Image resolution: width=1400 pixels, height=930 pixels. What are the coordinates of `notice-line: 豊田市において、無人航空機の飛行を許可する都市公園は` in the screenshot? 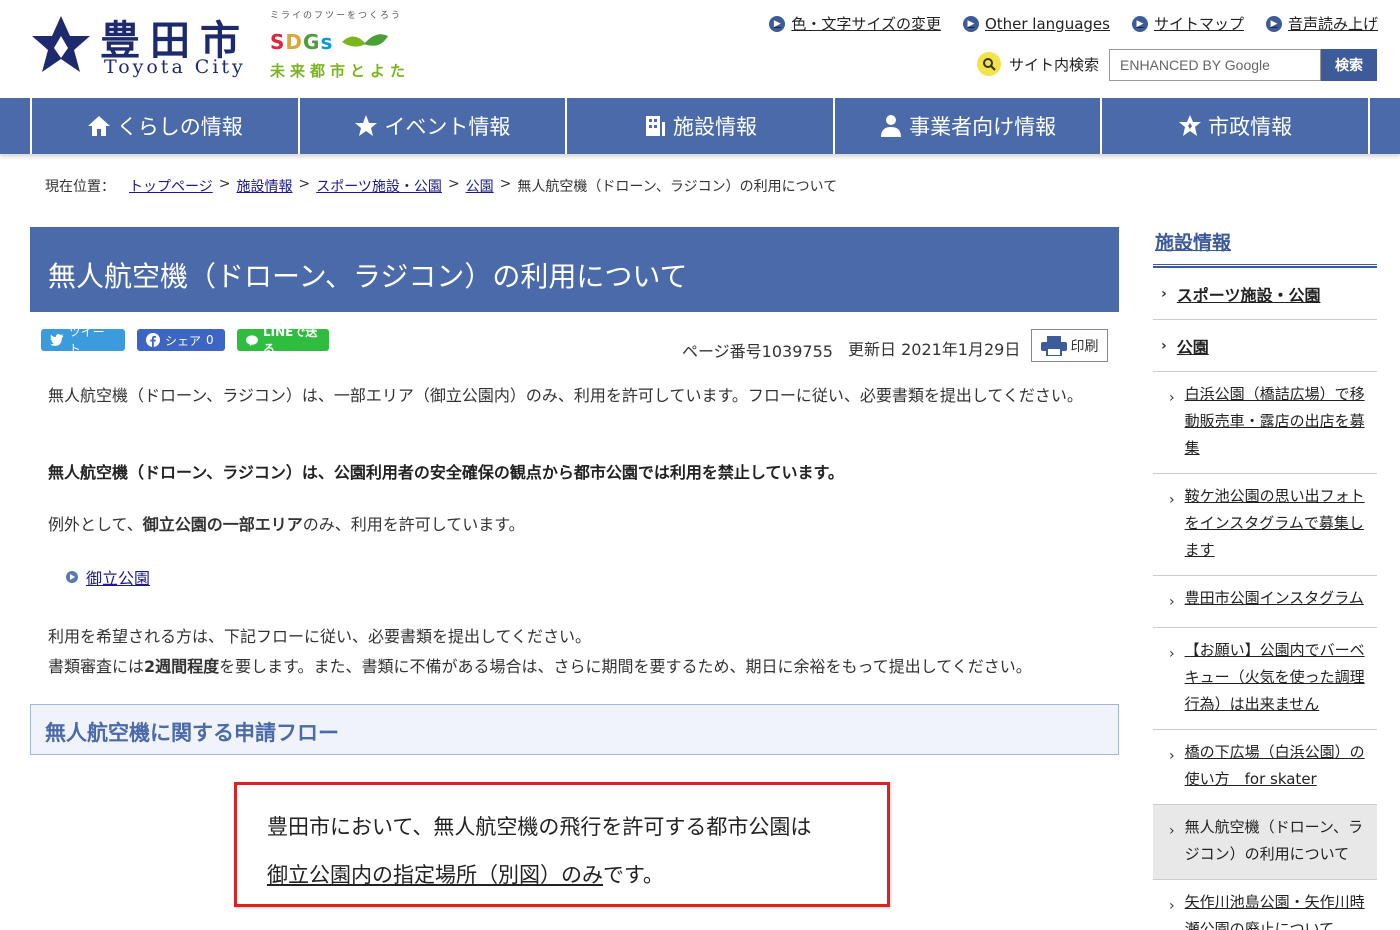 It's located at (539, 827).